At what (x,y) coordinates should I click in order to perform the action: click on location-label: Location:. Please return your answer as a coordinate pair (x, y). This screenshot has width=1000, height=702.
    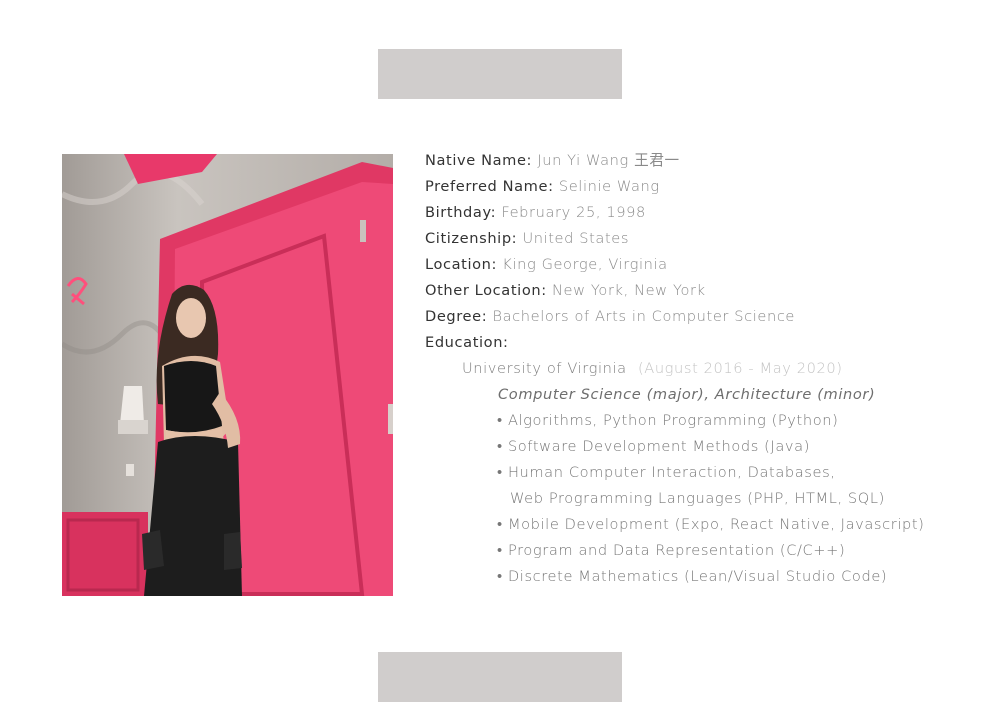
    Looking at the image, I should click on (461, 264).